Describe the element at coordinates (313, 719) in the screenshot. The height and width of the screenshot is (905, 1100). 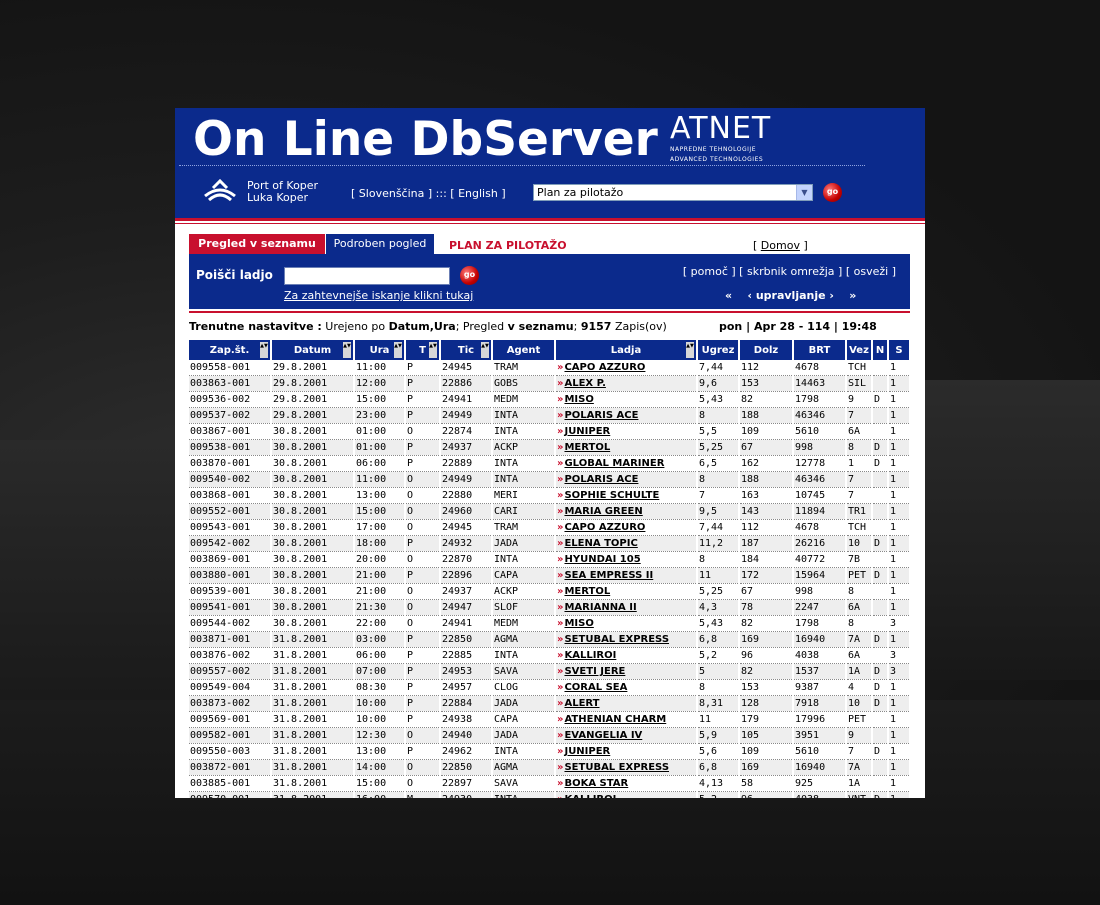
I see `table-cell: 31.8.2001` at that location.